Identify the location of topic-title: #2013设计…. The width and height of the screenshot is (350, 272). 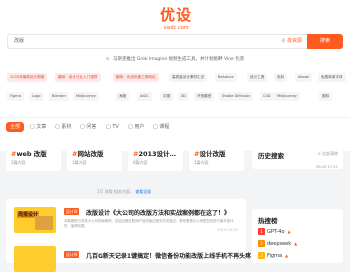
(155, 154).